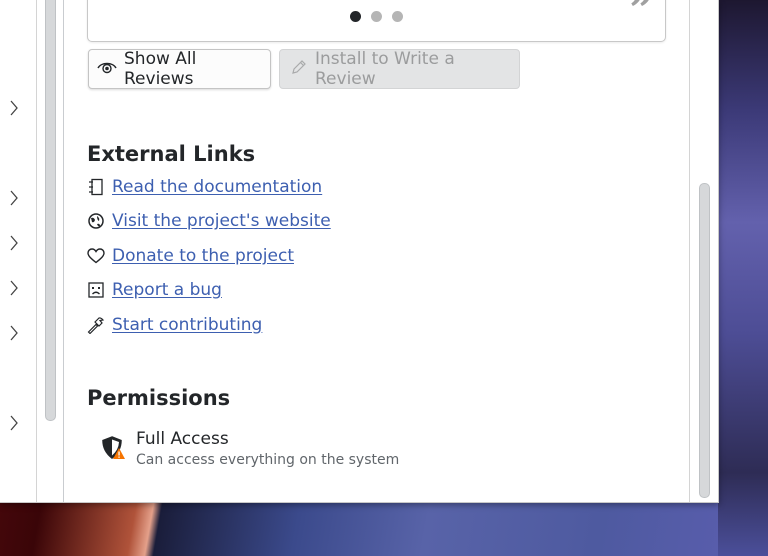  I want to click on notebook-icon, so click(96, 187).